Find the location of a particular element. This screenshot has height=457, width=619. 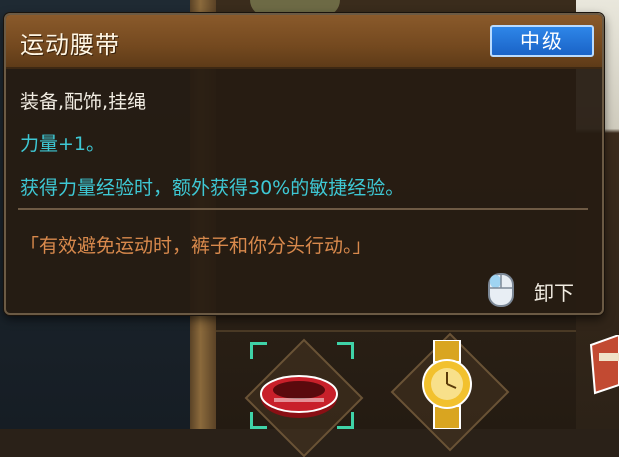

mouse-icon is located at coordinates (501, 290).